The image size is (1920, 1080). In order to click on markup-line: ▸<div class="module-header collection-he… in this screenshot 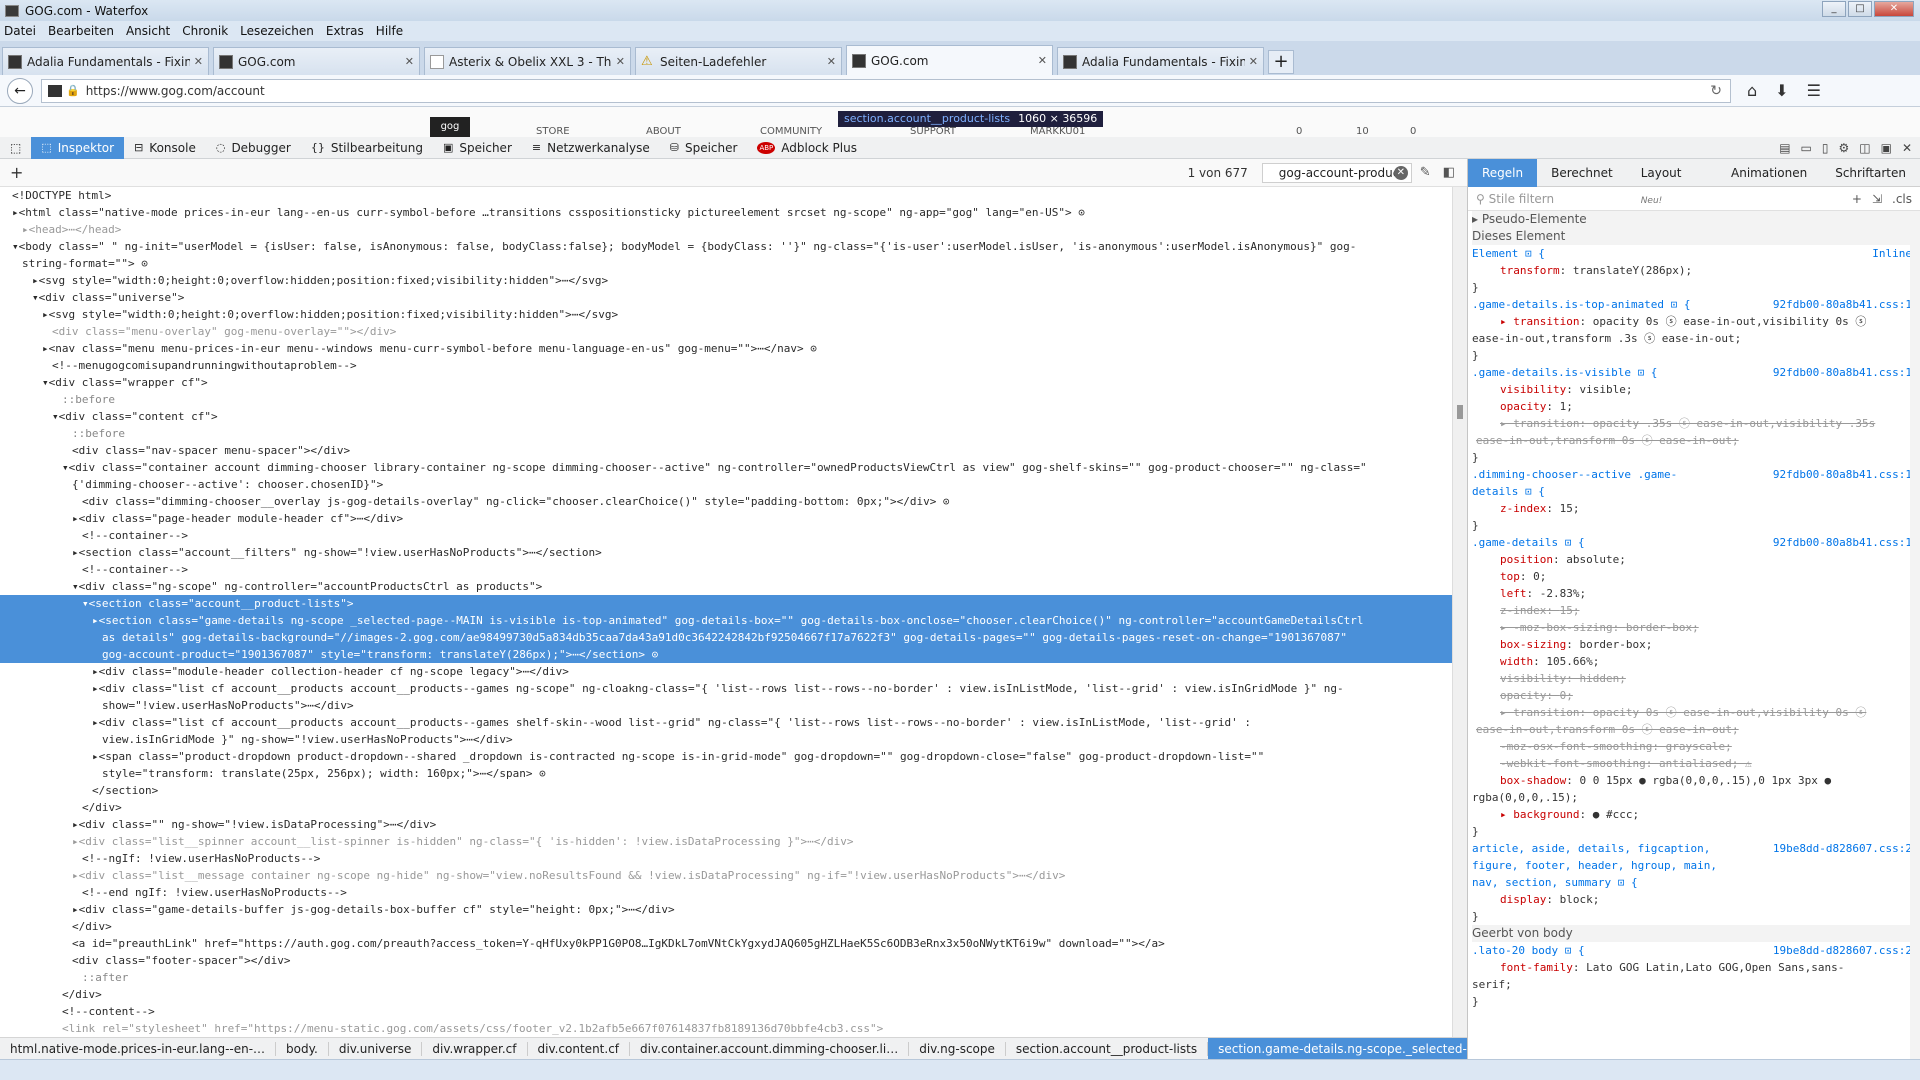, I will do `click(726, 671)`.